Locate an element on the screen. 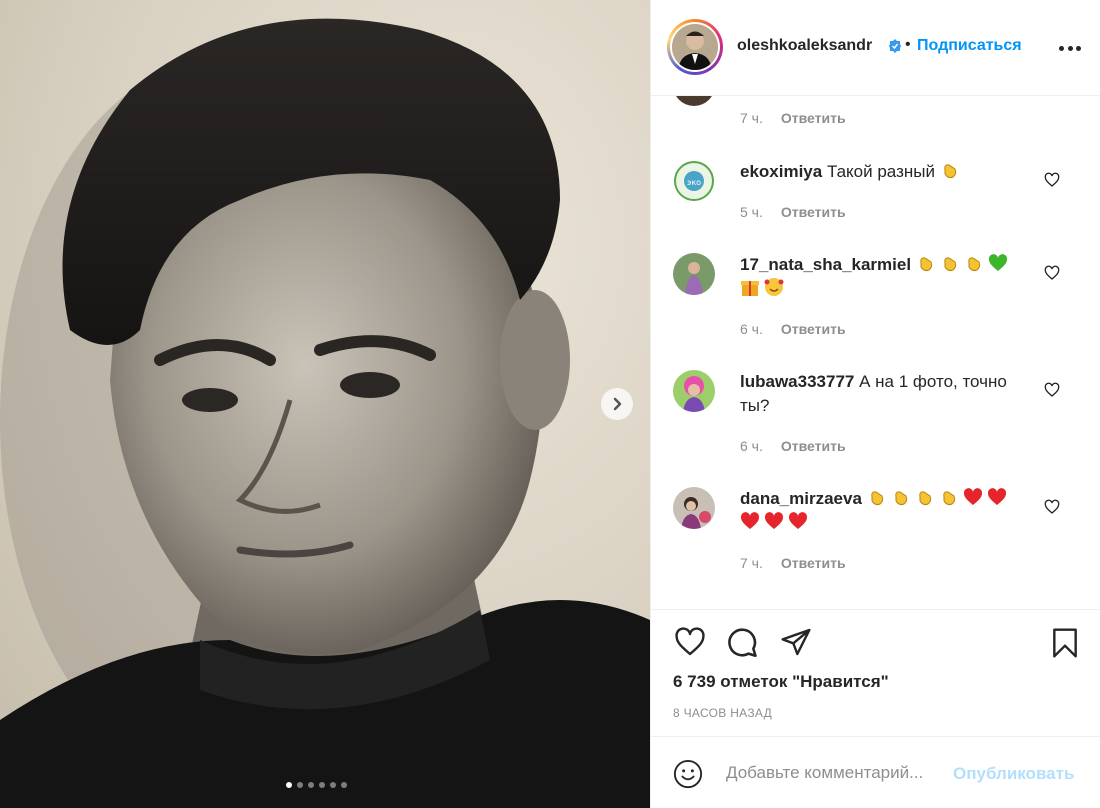 The height and width of the screenshot is (808, 1100). comment-username: lubawa333777 is located at coordinates (797, 381).